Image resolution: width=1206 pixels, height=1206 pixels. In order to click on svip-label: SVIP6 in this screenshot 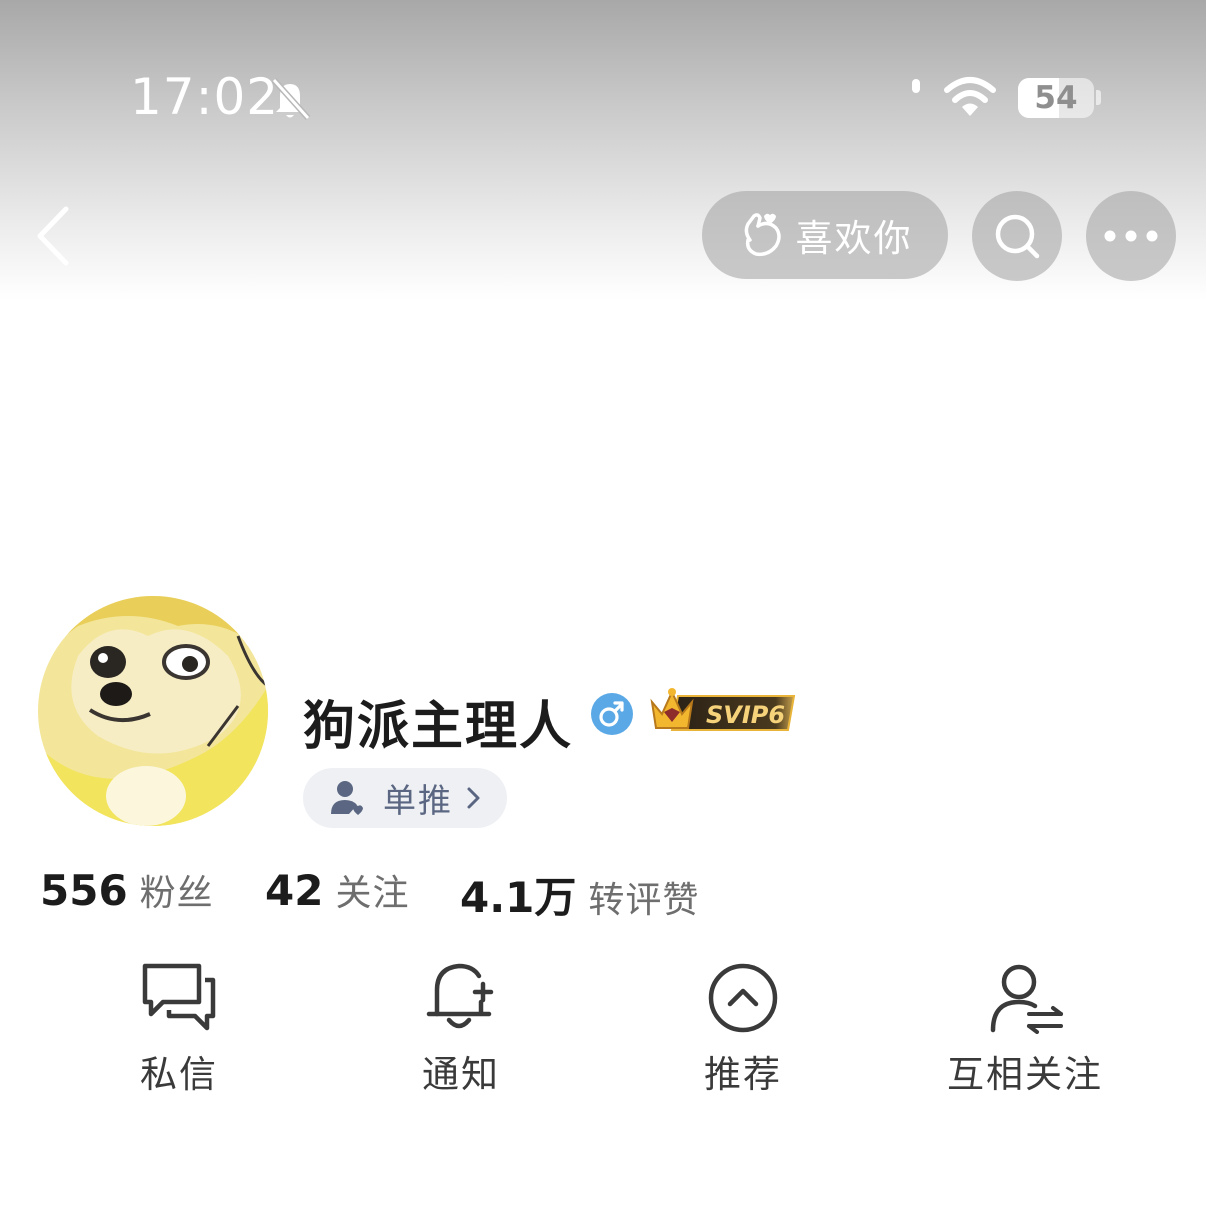, I will do `click(745, 715)`.